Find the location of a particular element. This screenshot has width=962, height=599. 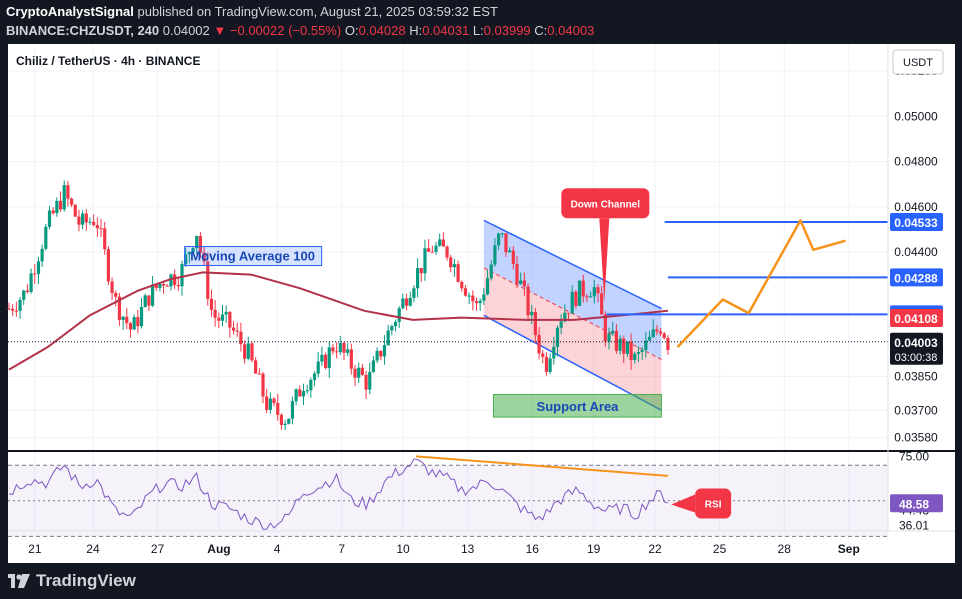

close-value: 0.04003 is located at coordinates (571, 30).